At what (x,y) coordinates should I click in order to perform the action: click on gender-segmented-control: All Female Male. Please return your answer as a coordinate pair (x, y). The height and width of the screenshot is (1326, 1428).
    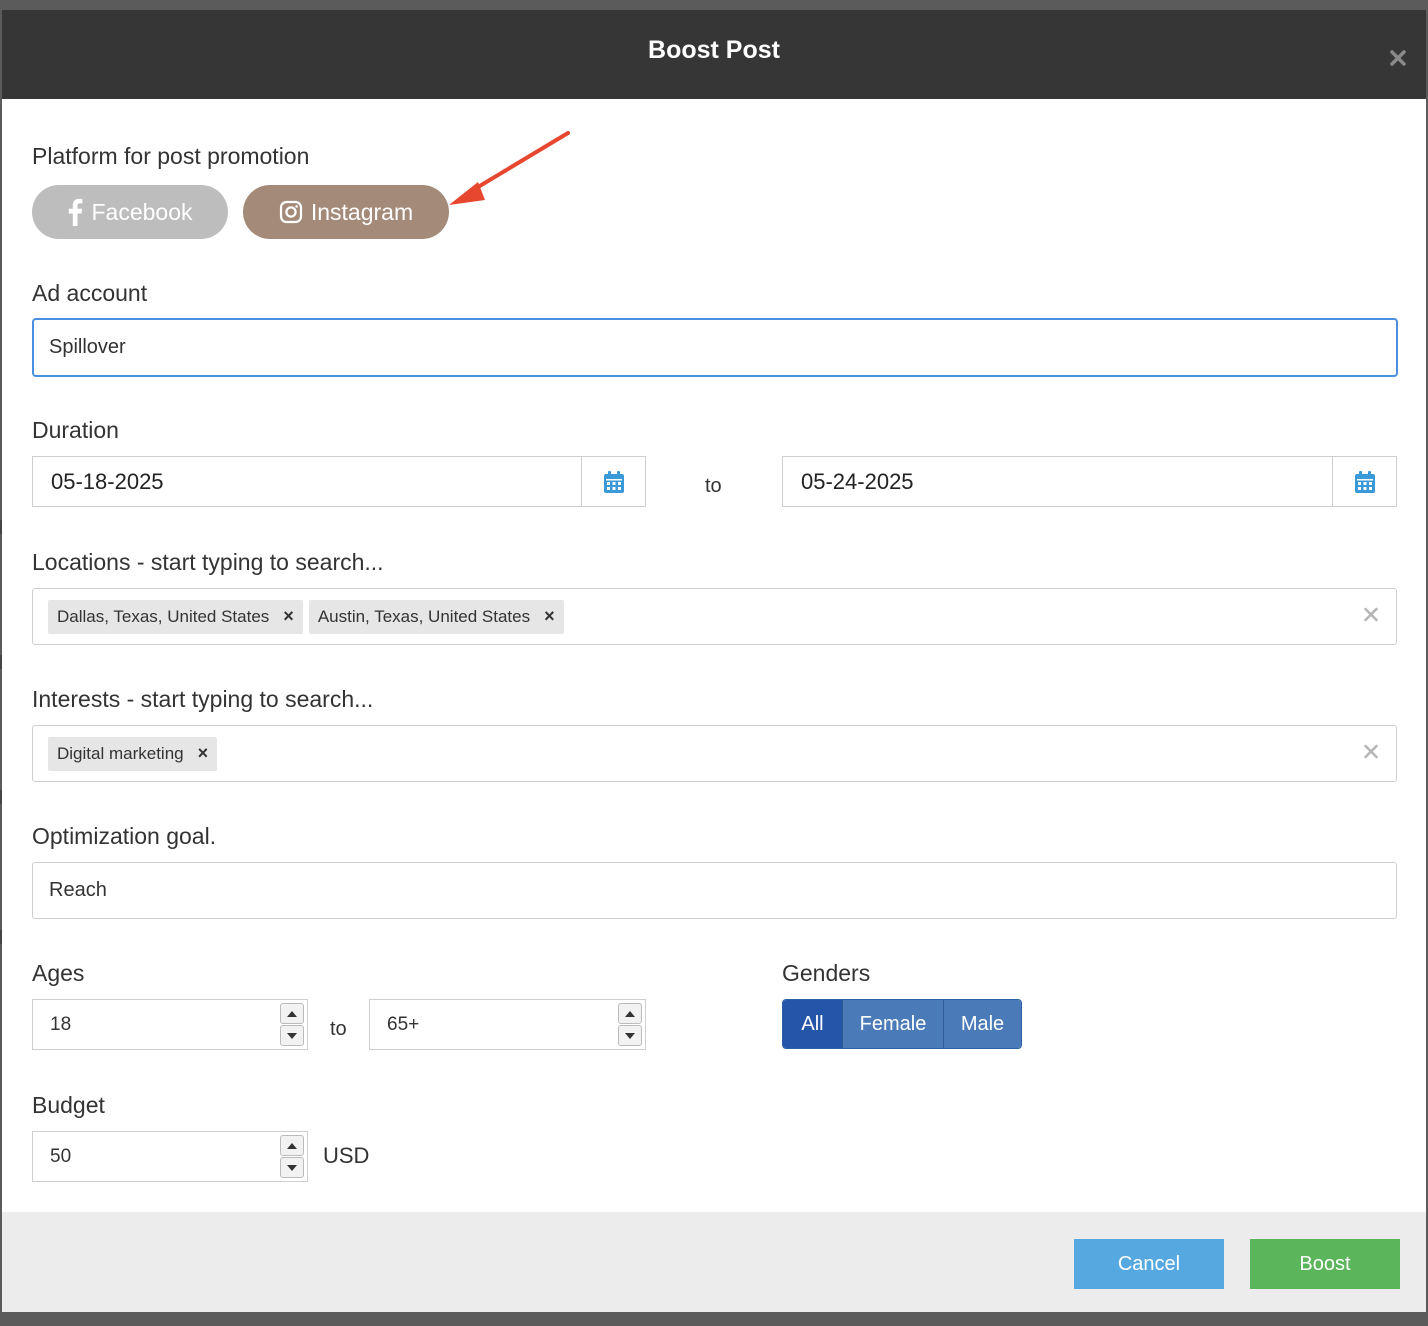
    Looking at the image, I should click on (902, 1024).